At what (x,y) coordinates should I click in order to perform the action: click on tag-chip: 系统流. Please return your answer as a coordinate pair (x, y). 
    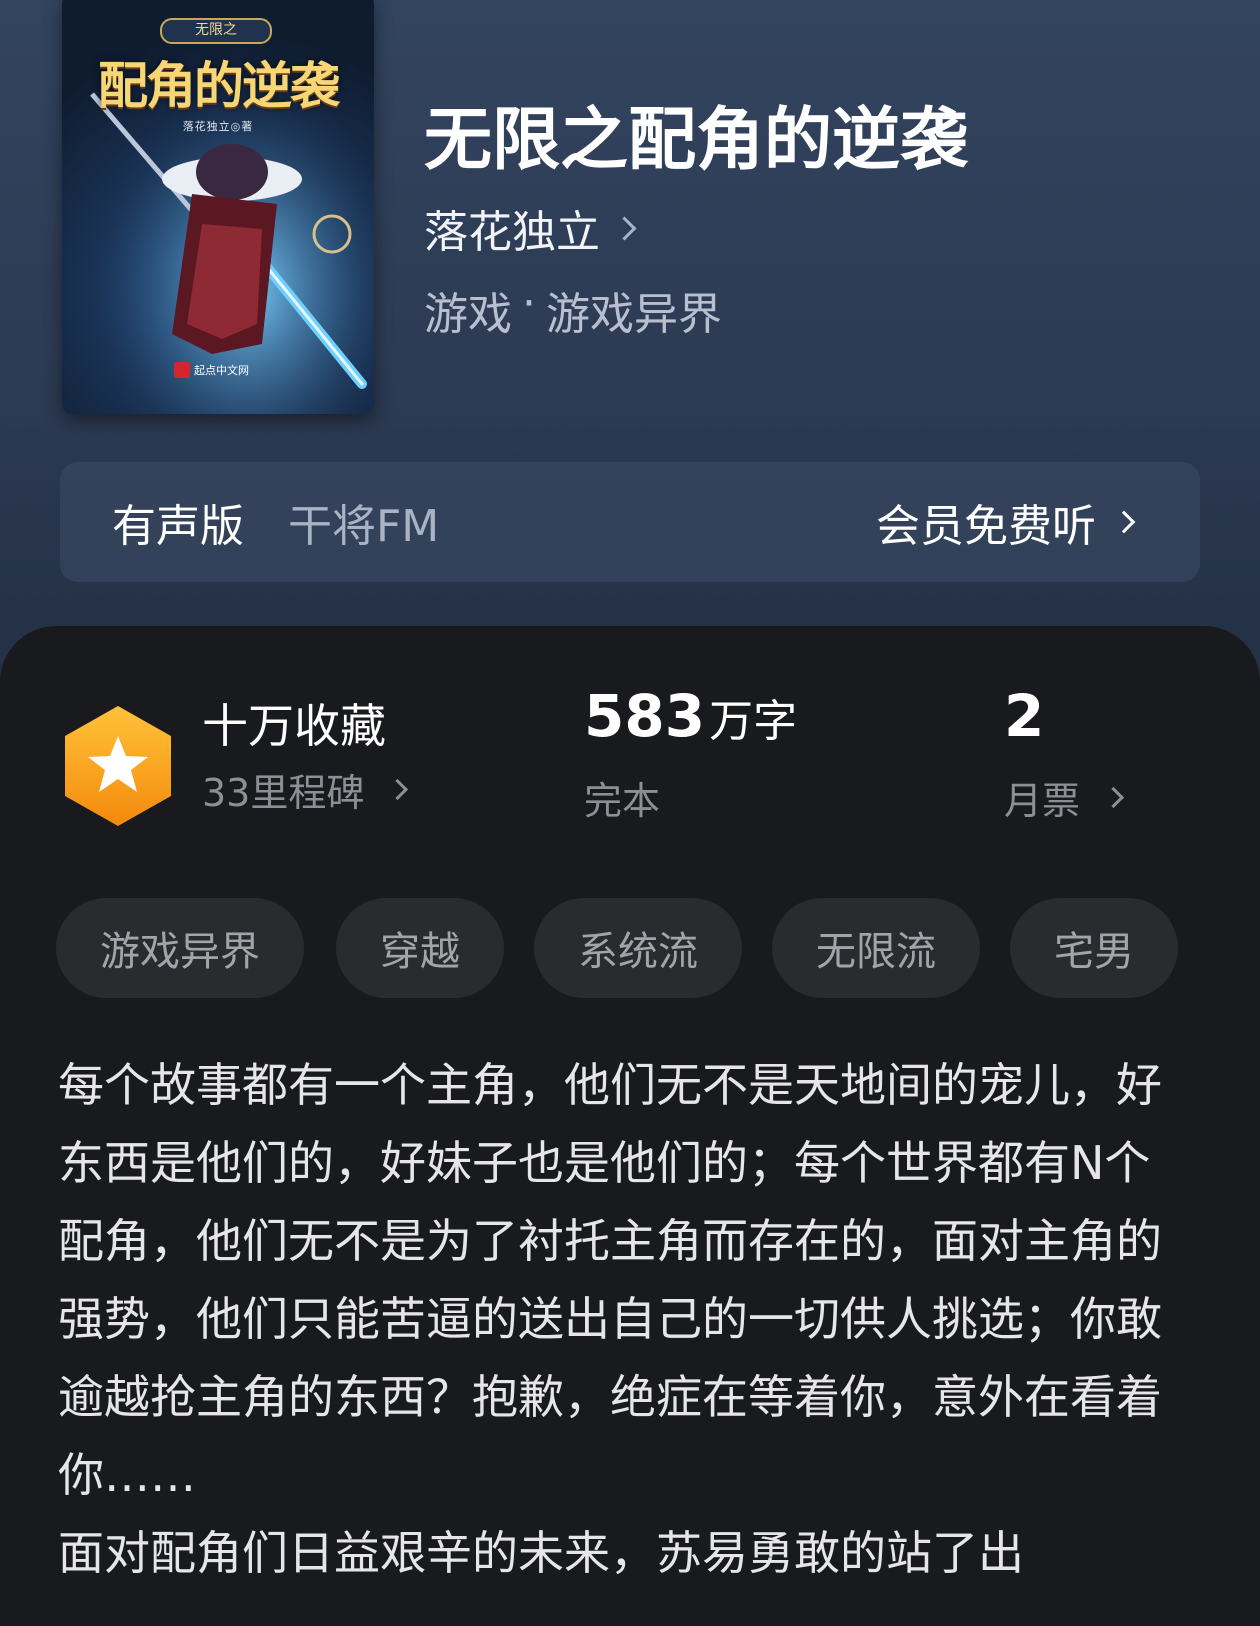
    Looking at the image, I should click on (638, 948).